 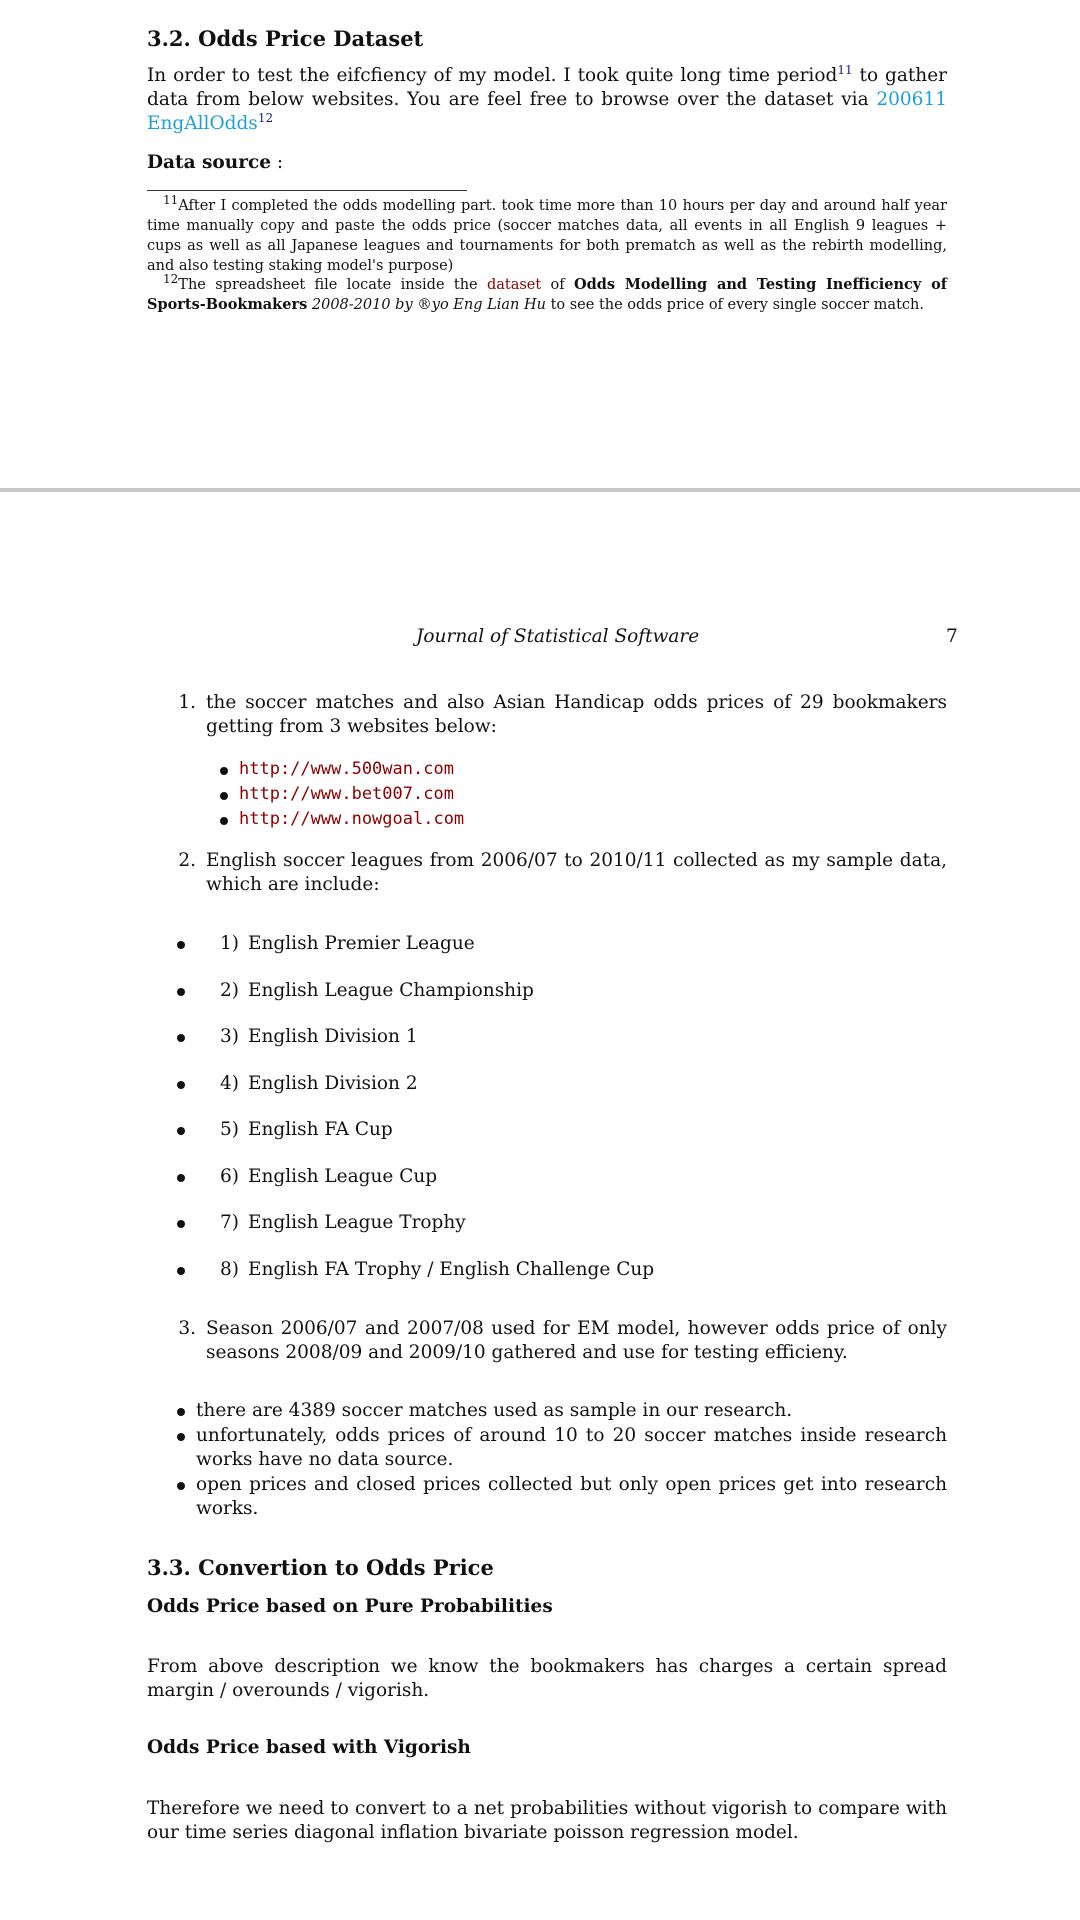 I want to click on footnote-rule, so click(x=307, y=190).